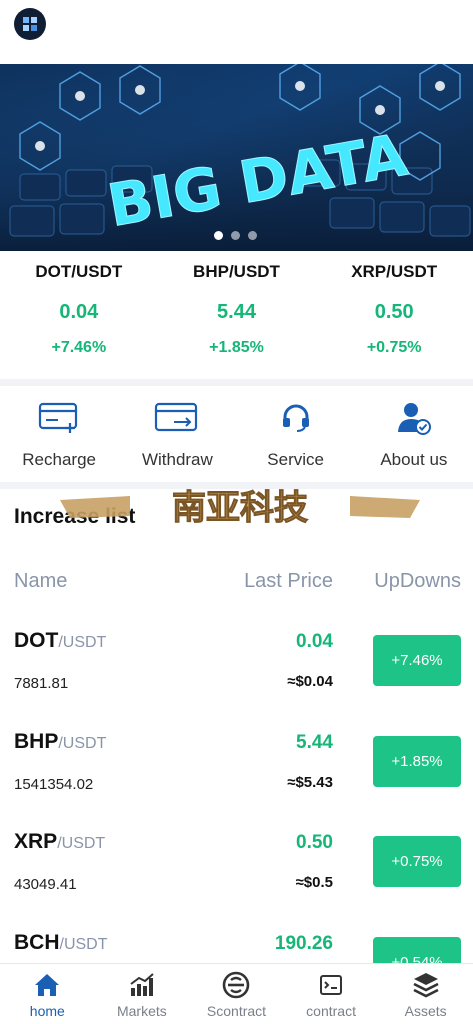  I want to click on bottom-tab-bar: home Markets Scontract contract Assets, so click(236, 993).